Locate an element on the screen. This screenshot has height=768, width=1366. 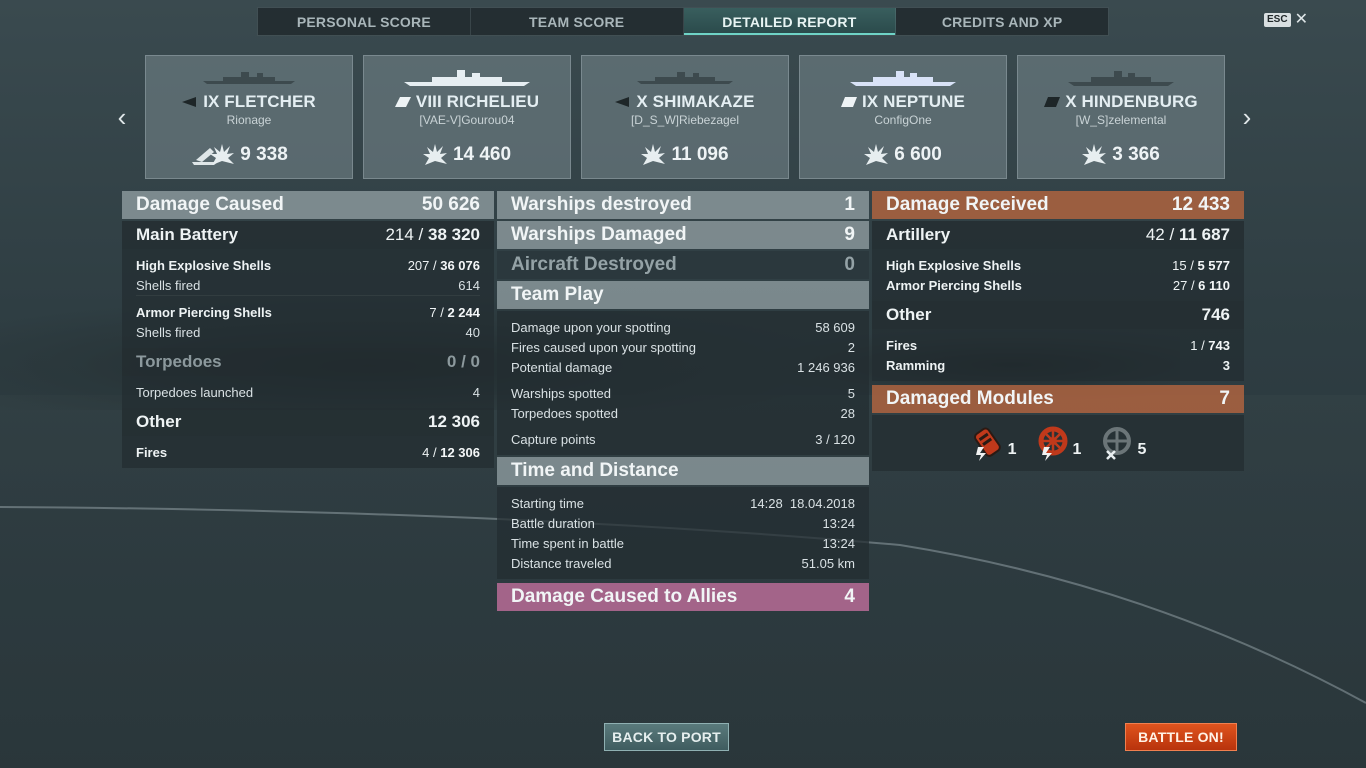
artillery-row: Artillery 42 / 11 687 is located at coordinates (1058, 235).